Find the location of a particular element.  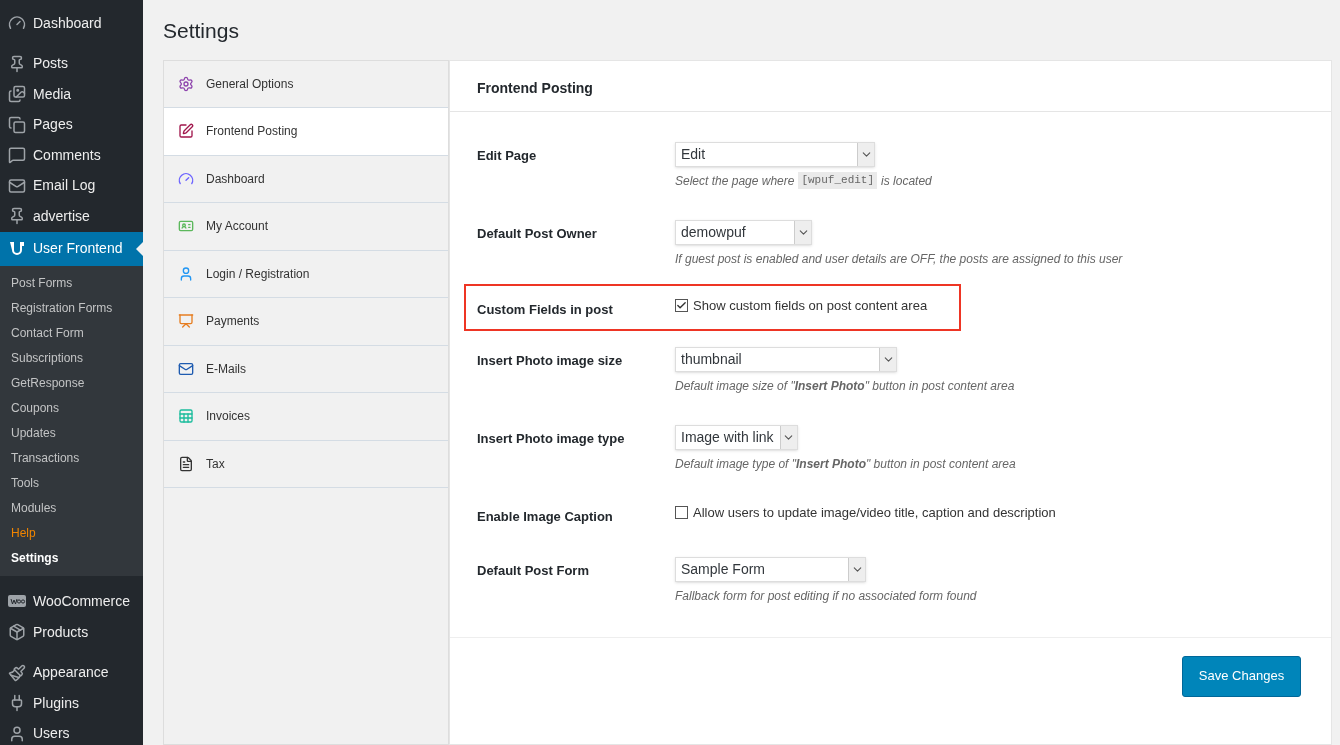

field-description: Default image type of "Insert Photo" button in post content area is located at coordinates (845, 464).